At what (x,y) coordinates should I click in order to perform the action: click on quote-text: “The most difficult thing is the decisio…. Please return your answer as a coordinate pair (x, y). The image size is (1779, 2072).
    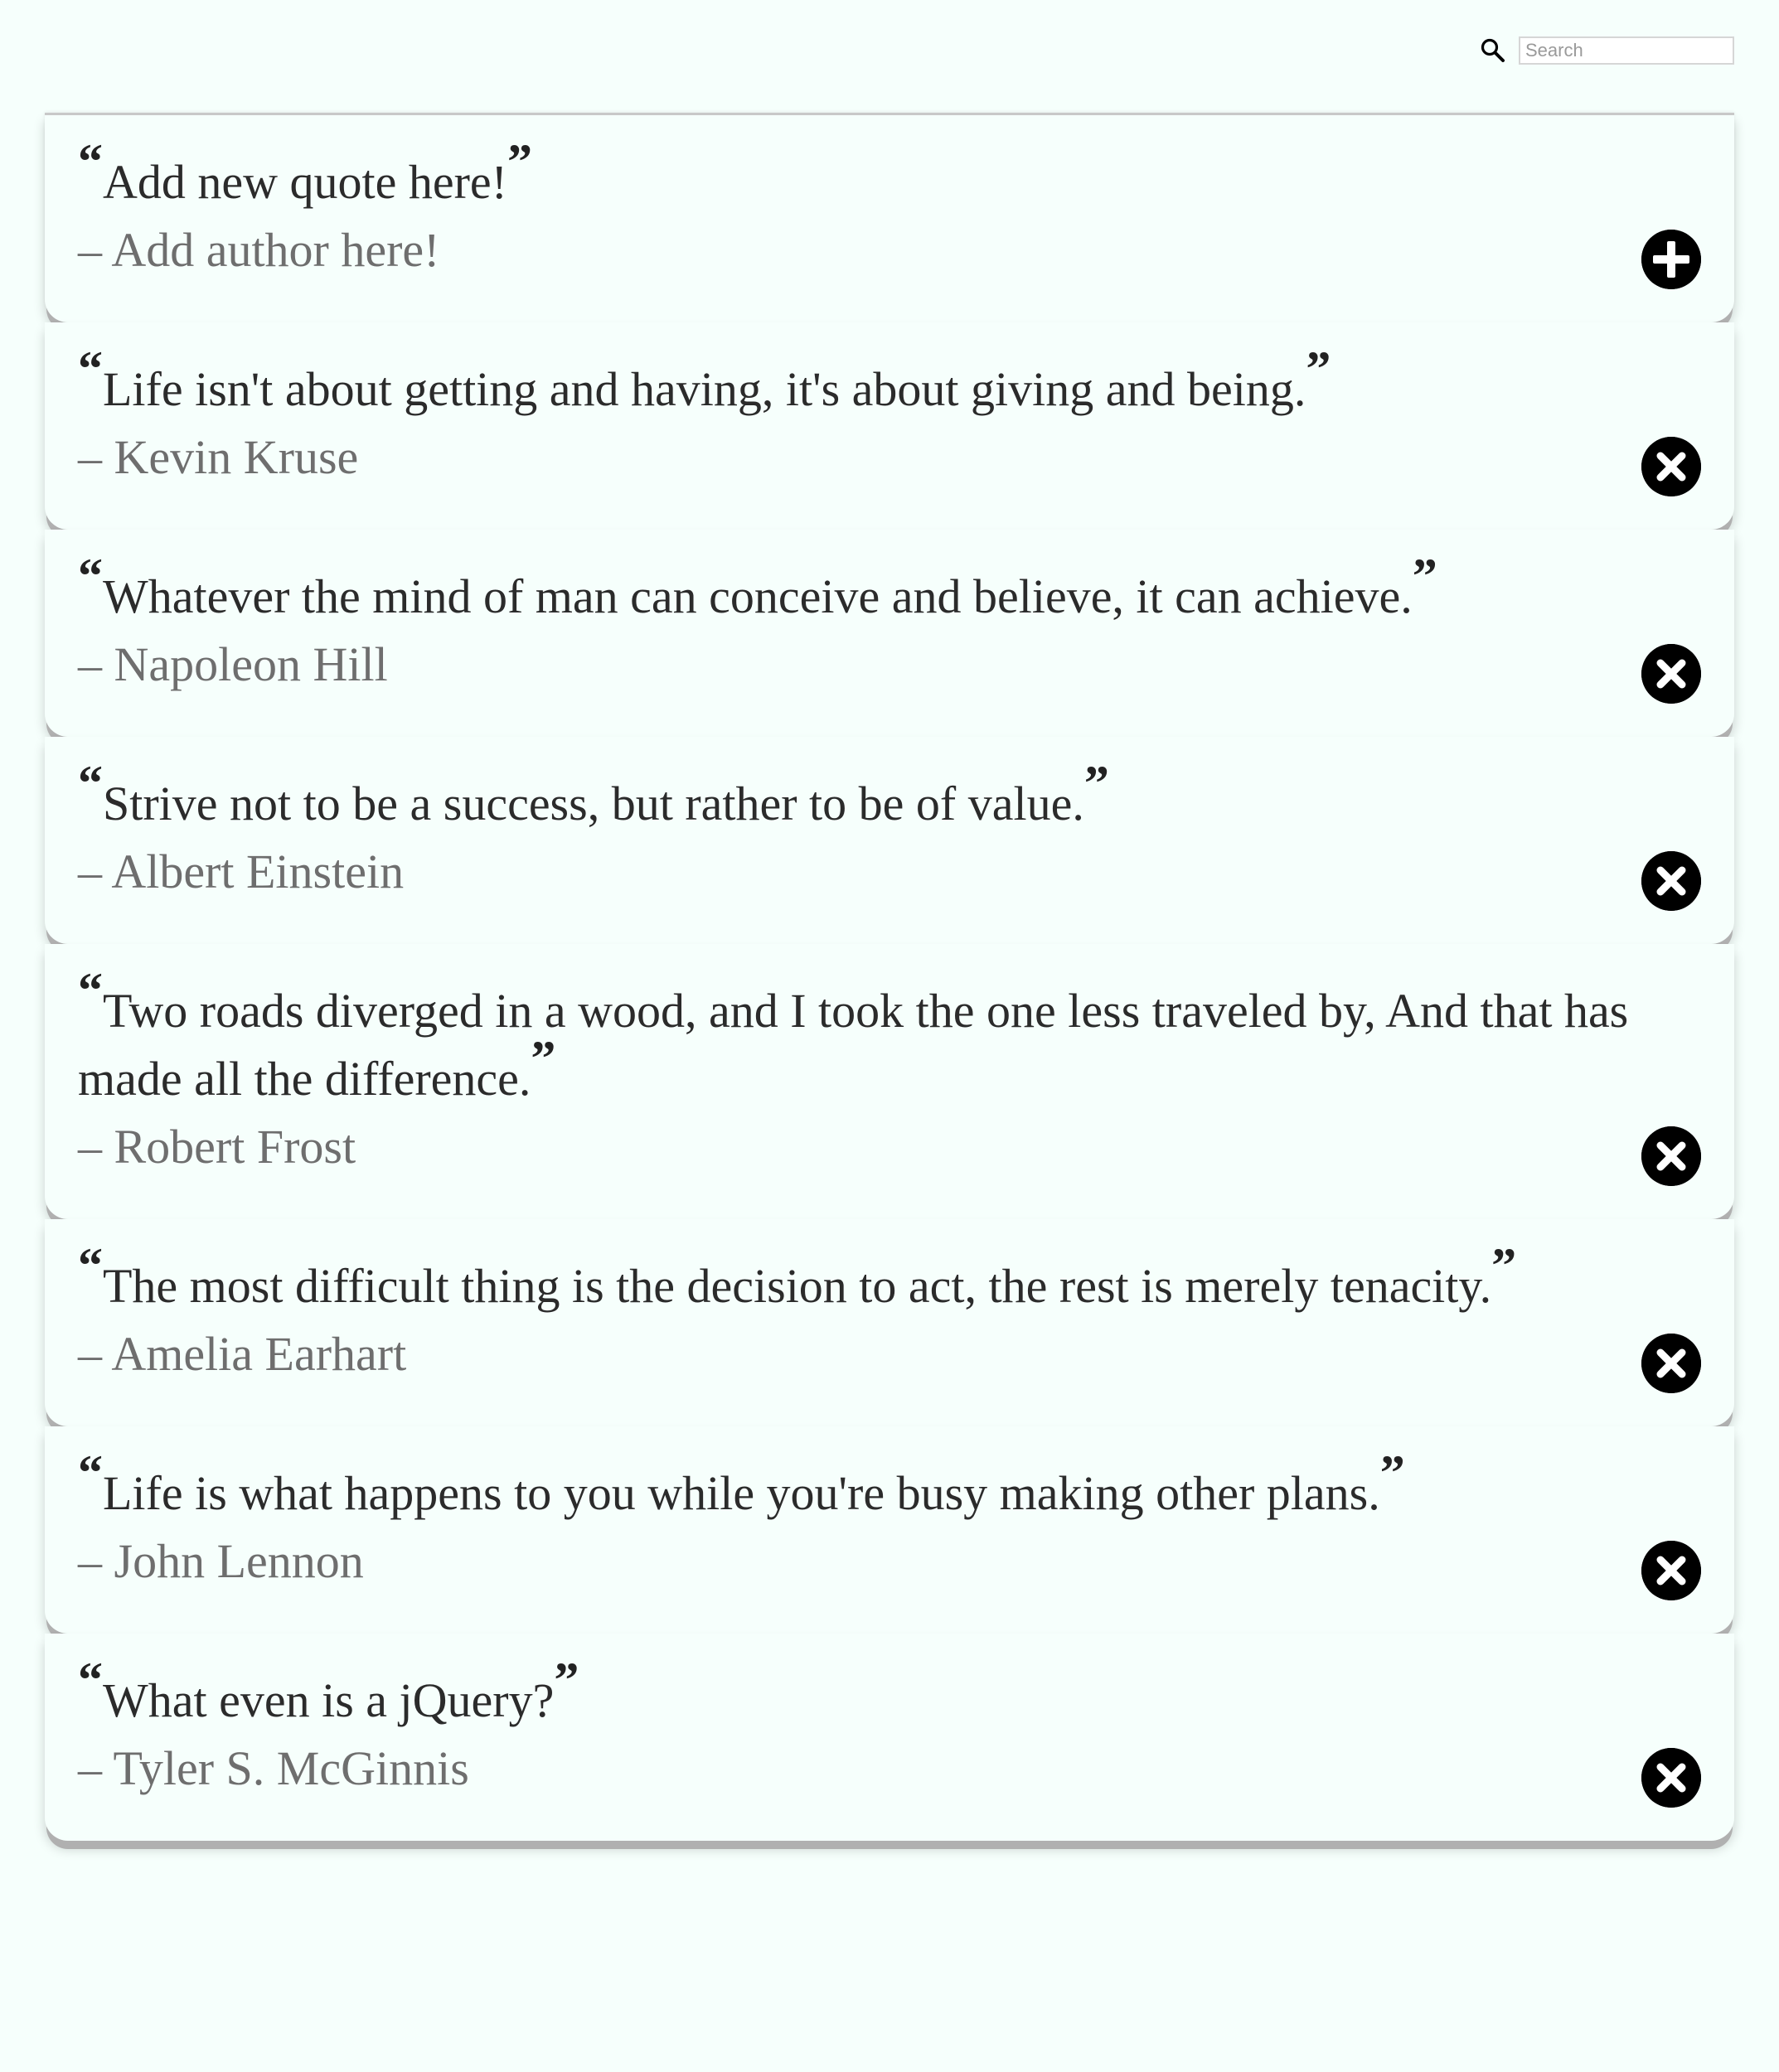
    Looking at the image, I should click on (856, 1280).